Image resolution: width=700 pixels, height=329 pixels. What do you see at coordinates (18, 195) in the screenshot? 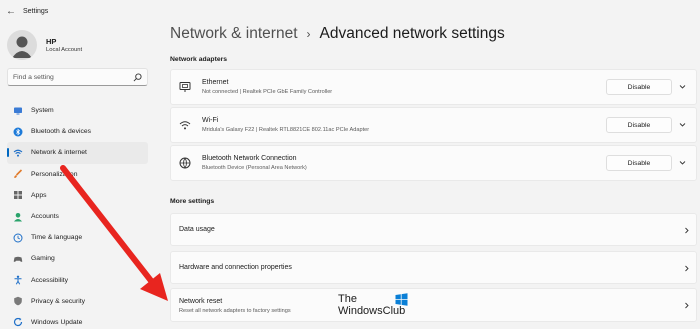
I see `apps-icon` at bounding box center [18, 195].